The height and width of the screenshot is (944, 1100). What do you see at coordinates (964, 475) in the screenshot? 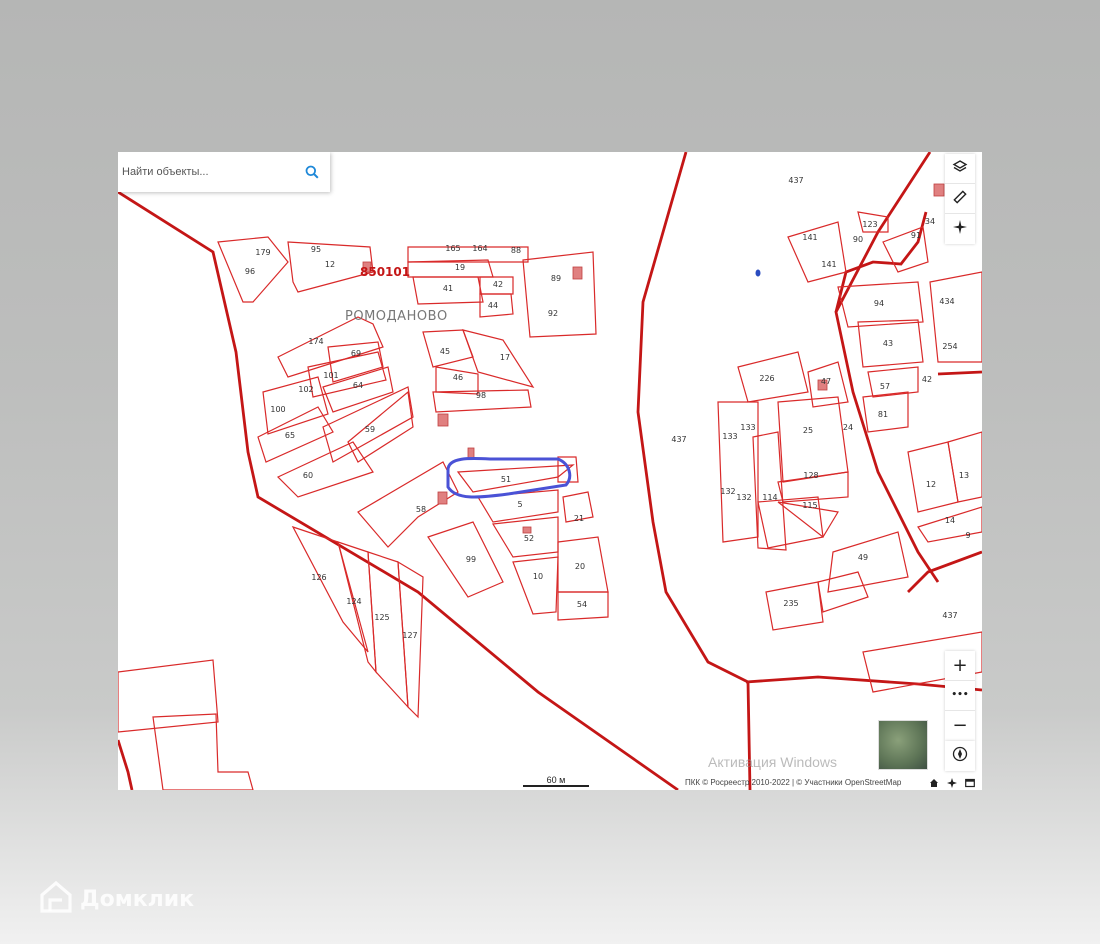
I see `parcel-label: 13` at bounding box center [964, 475].